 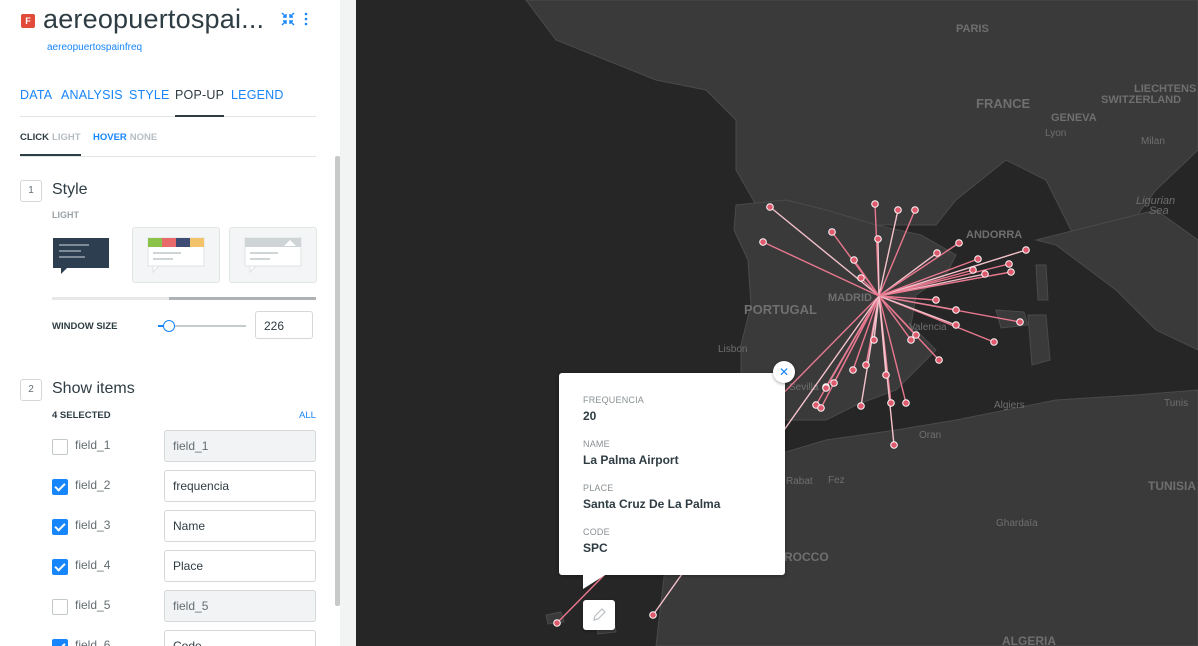 What do you see at coordinates (240, 638) in the screenshot?
I see `field-title-input: Code` at bounding box center [240, 638].